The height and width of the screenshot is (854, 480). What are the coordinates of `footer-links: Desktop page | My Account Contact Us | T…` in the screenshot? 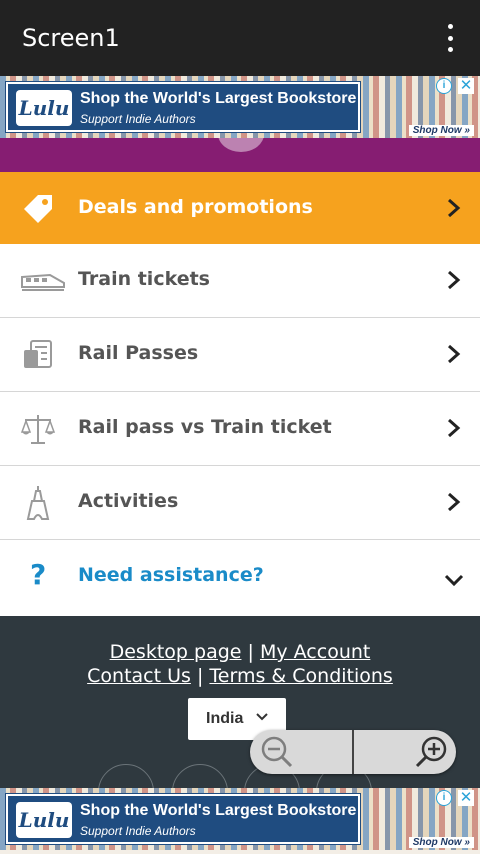 It's located at (240, 664).